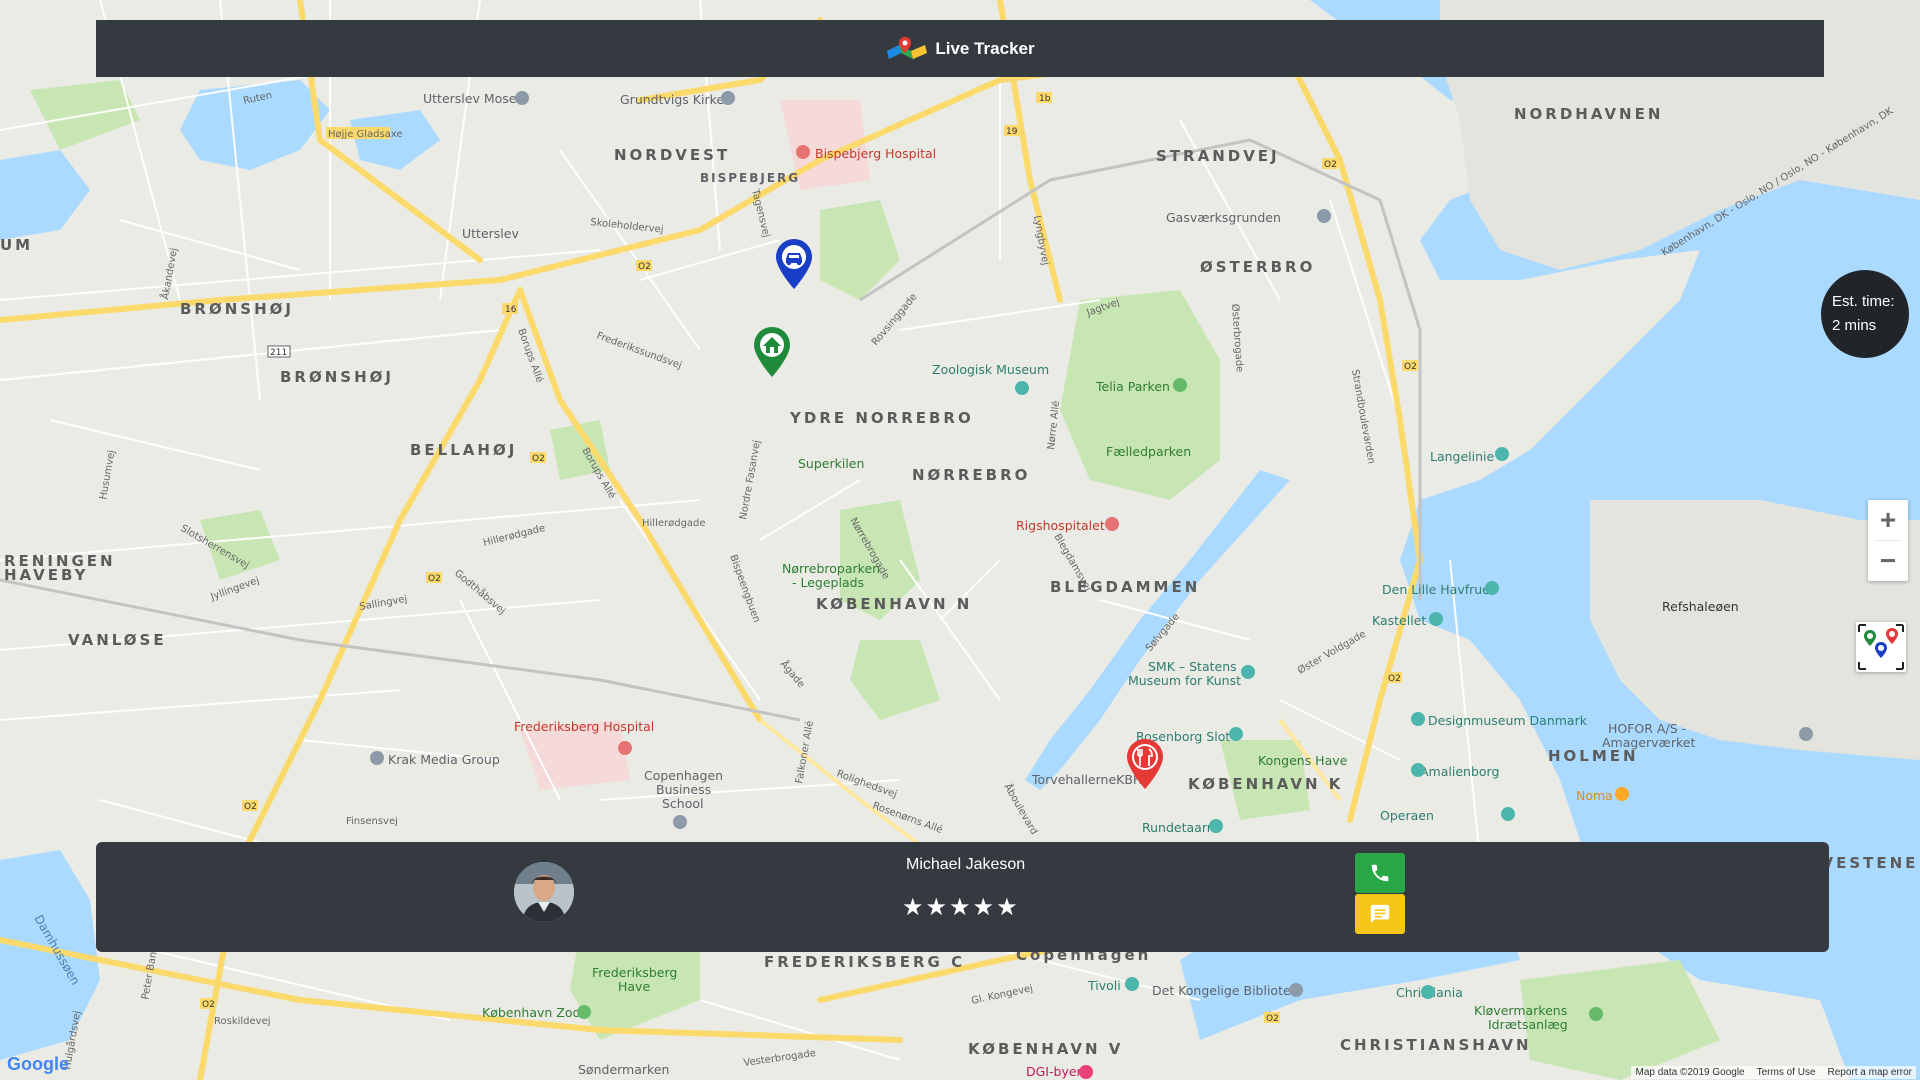 The width and height of the screenshot is (1920, 1080). What do you see at coordinates (881, 418) in the screenshot?
I see `svg-text: YDRE NORREBRO` at bounding box center [881, 418].